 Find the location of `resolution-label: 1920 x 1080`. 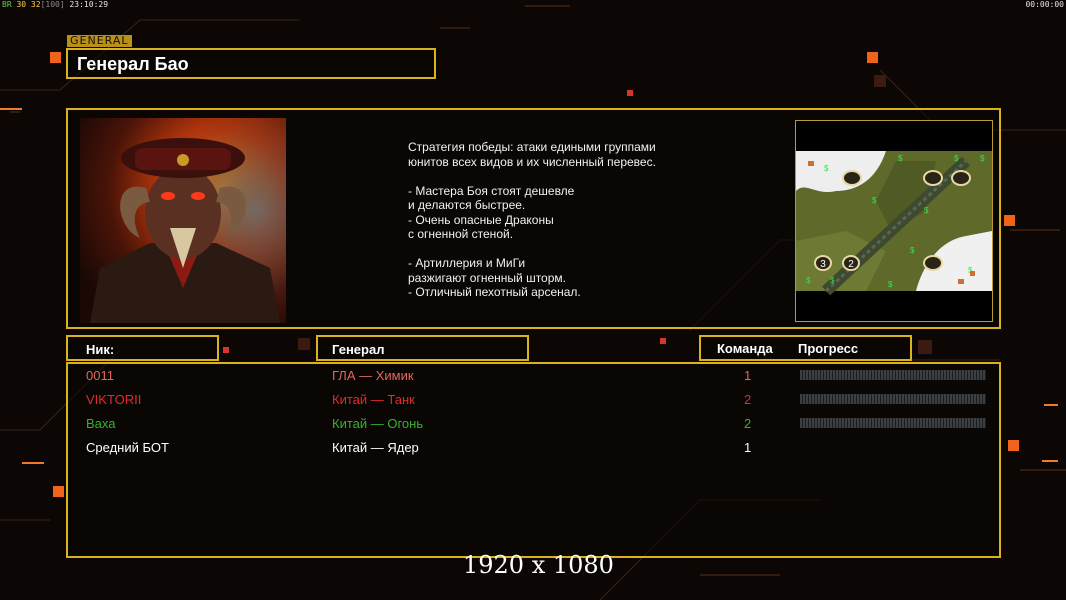

resolution-label: 1920 x 1080 is located at coordinates (538, 565).